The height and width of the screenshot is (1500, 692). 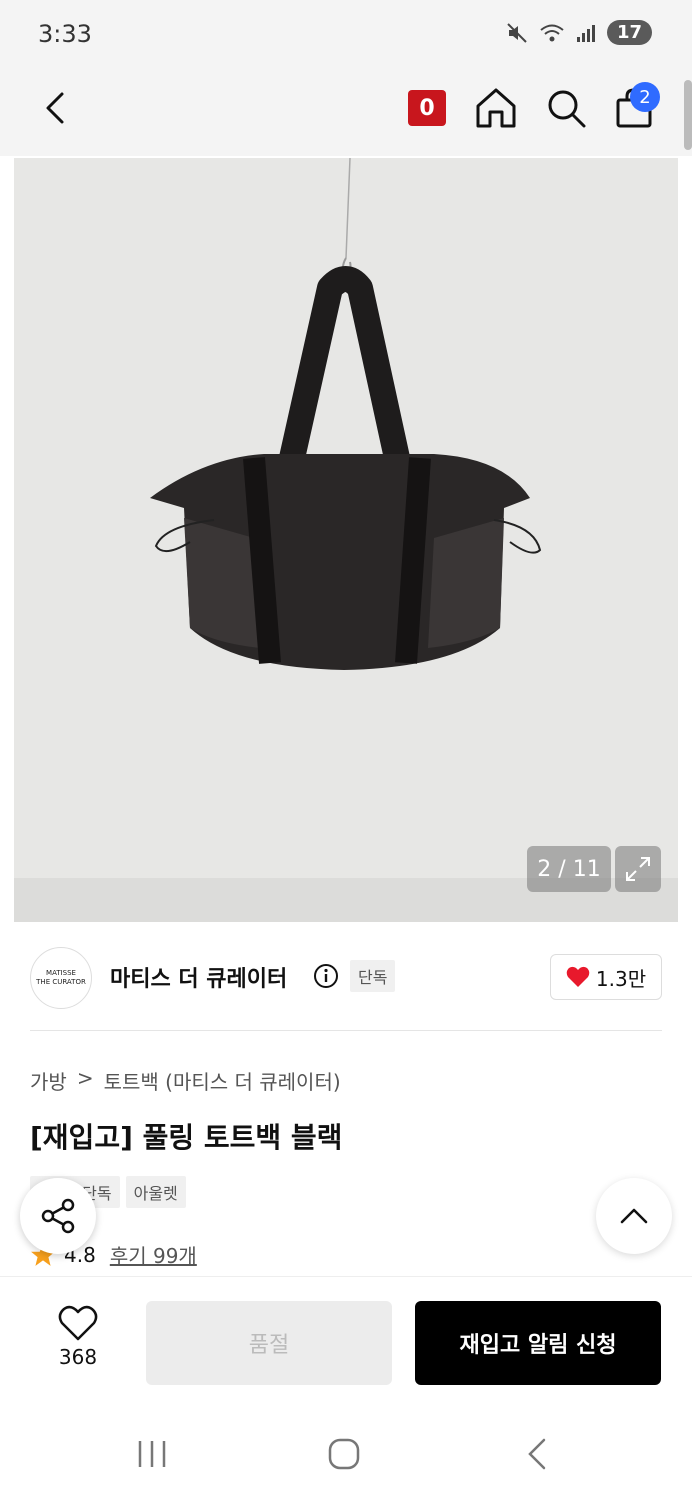 I want to click on status-bar: 3:33 17, so click(x=346, y=35).